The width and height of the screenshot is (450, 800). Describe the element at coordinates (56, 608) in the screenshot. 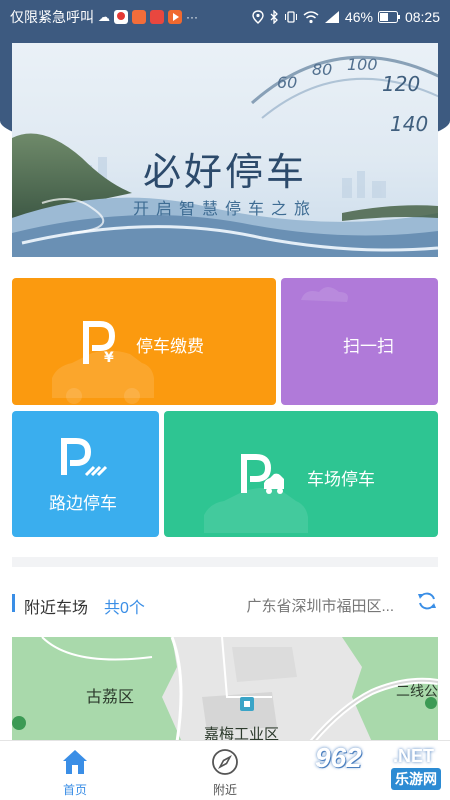

I see `nearby-title: 附近车场` at that location.